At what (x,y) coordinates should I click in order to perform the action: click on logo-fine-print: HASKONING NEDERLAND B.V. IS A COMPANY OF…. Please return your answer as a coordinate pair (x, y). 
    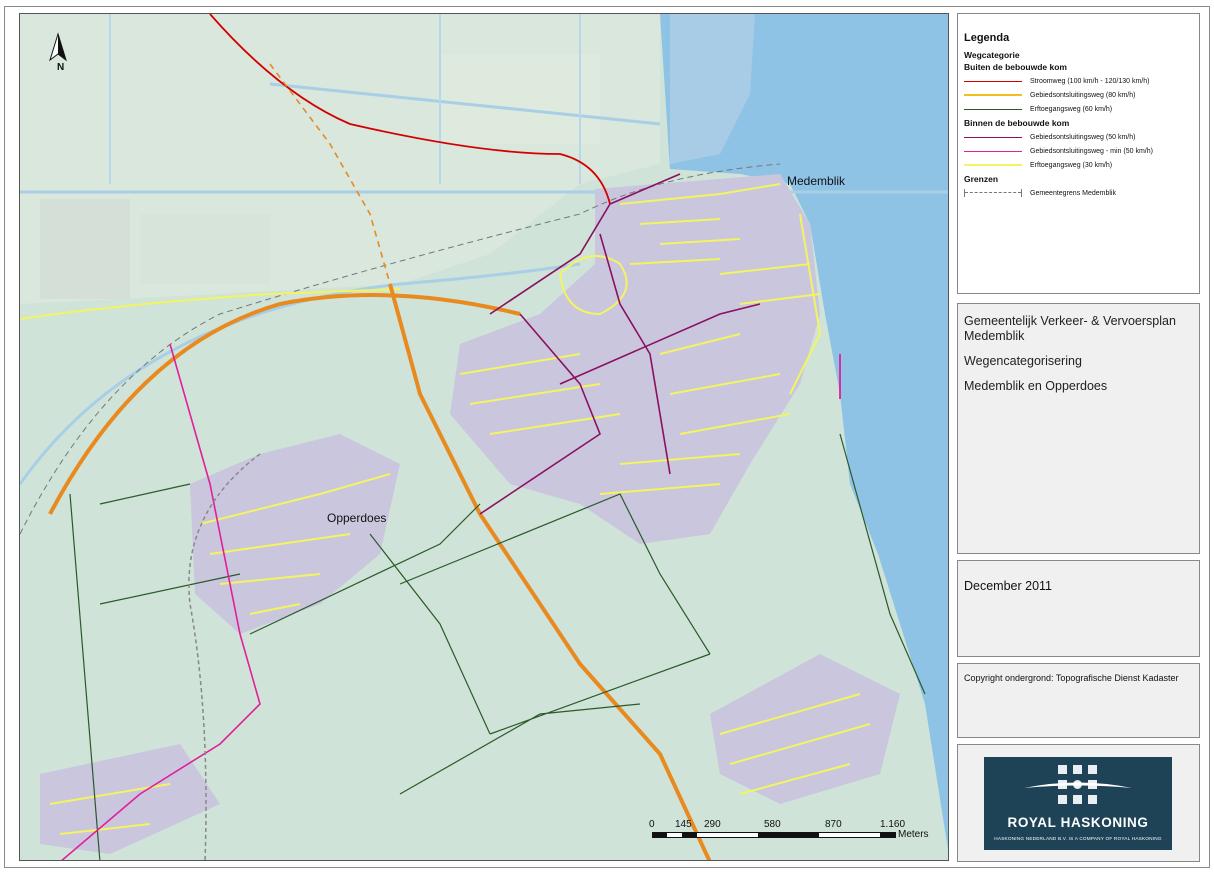
    Looking at the image, I should click on (1078, 838).